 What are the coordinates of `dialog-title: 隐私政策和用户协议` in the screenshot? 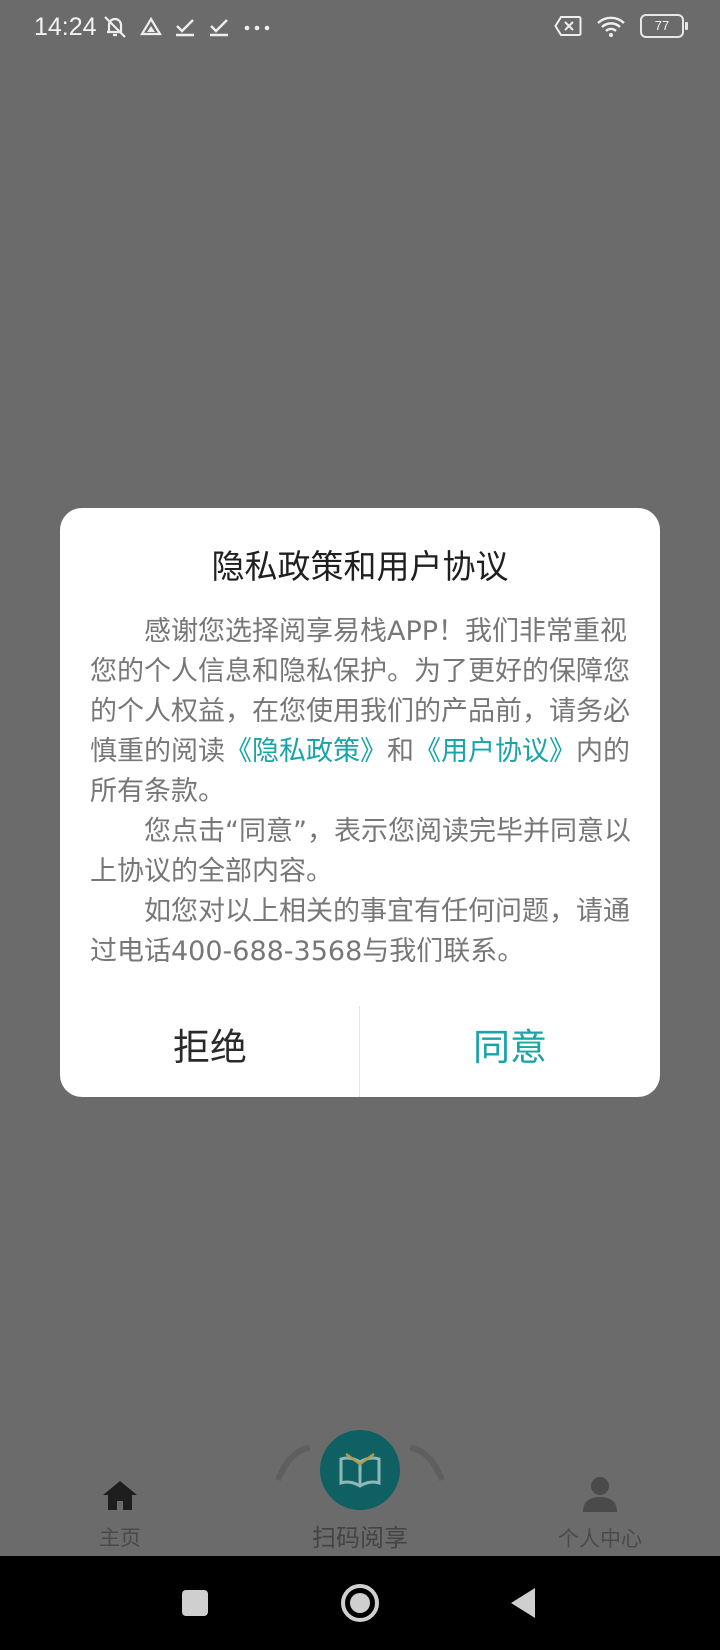 It's located at (360, 566).